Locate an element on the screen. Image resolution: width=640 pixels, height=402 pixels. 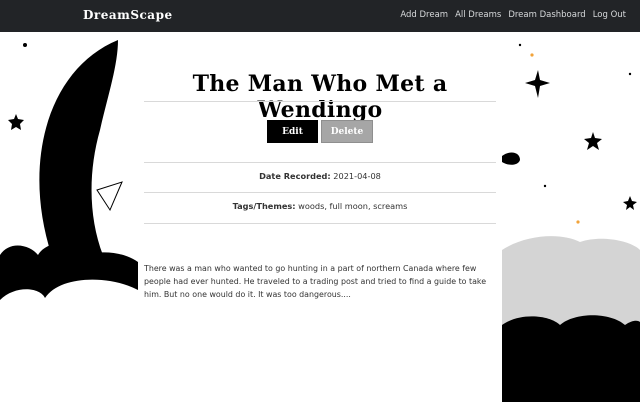
tags-themes: Tags/Themes: woods, full moon, screams is located at coordinates (320, 206).